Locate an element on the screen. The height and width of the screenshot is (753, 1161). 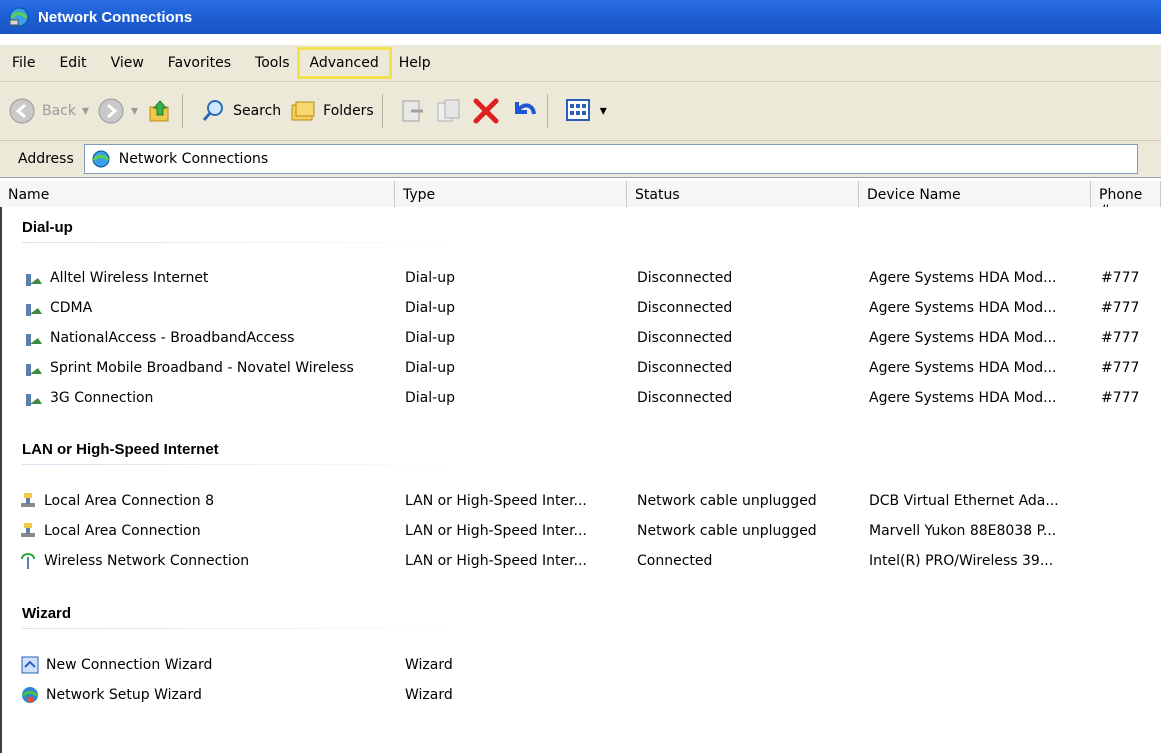
window-title: Network Connections is located at coordinates (115, 17).